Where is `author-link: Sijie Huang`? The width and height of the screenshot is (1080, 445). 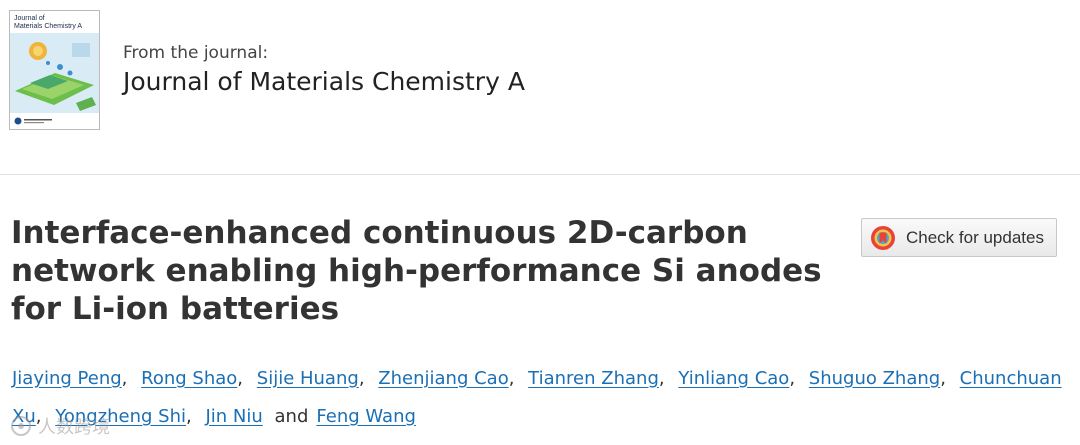
author-link: Sijie Huang is located at coordinates (308, 378).